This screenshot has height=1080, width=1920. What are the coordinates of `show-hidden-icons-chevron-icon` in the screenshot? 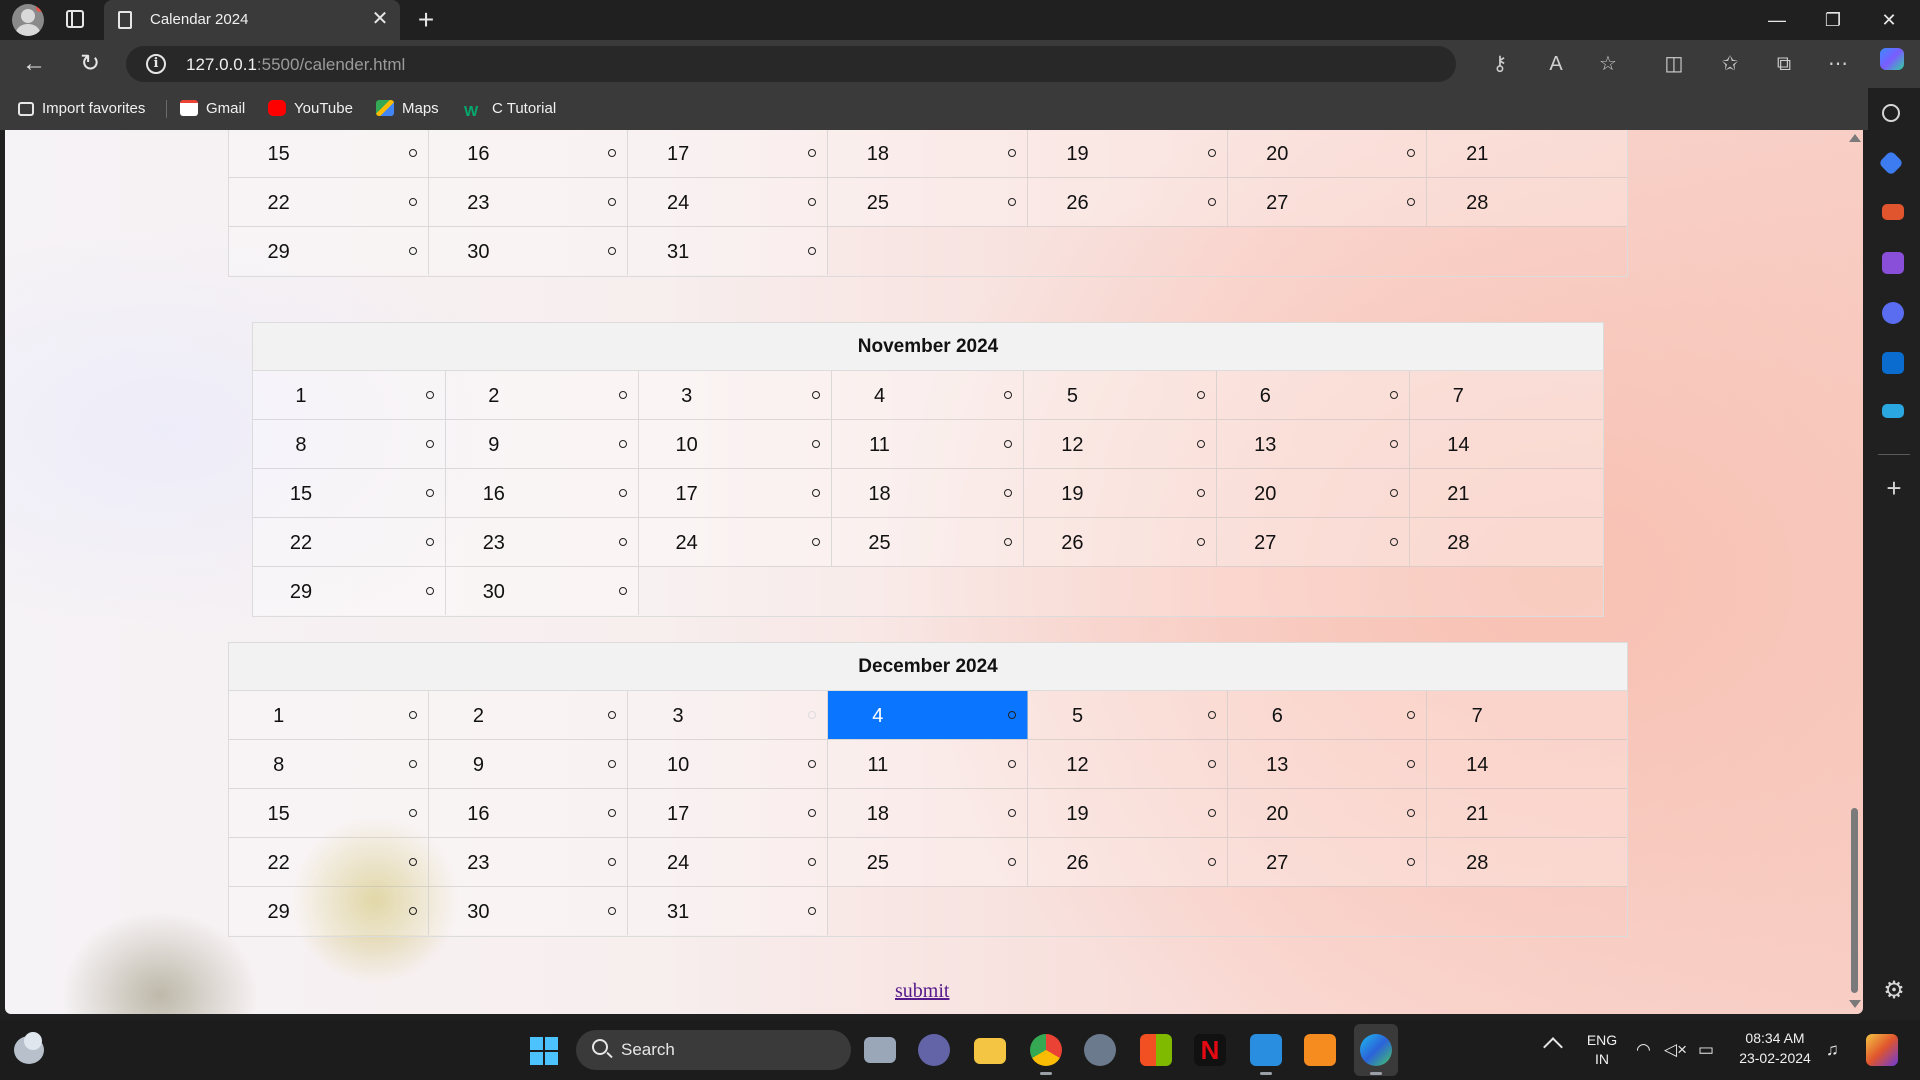 It's located at (1553, 1047).